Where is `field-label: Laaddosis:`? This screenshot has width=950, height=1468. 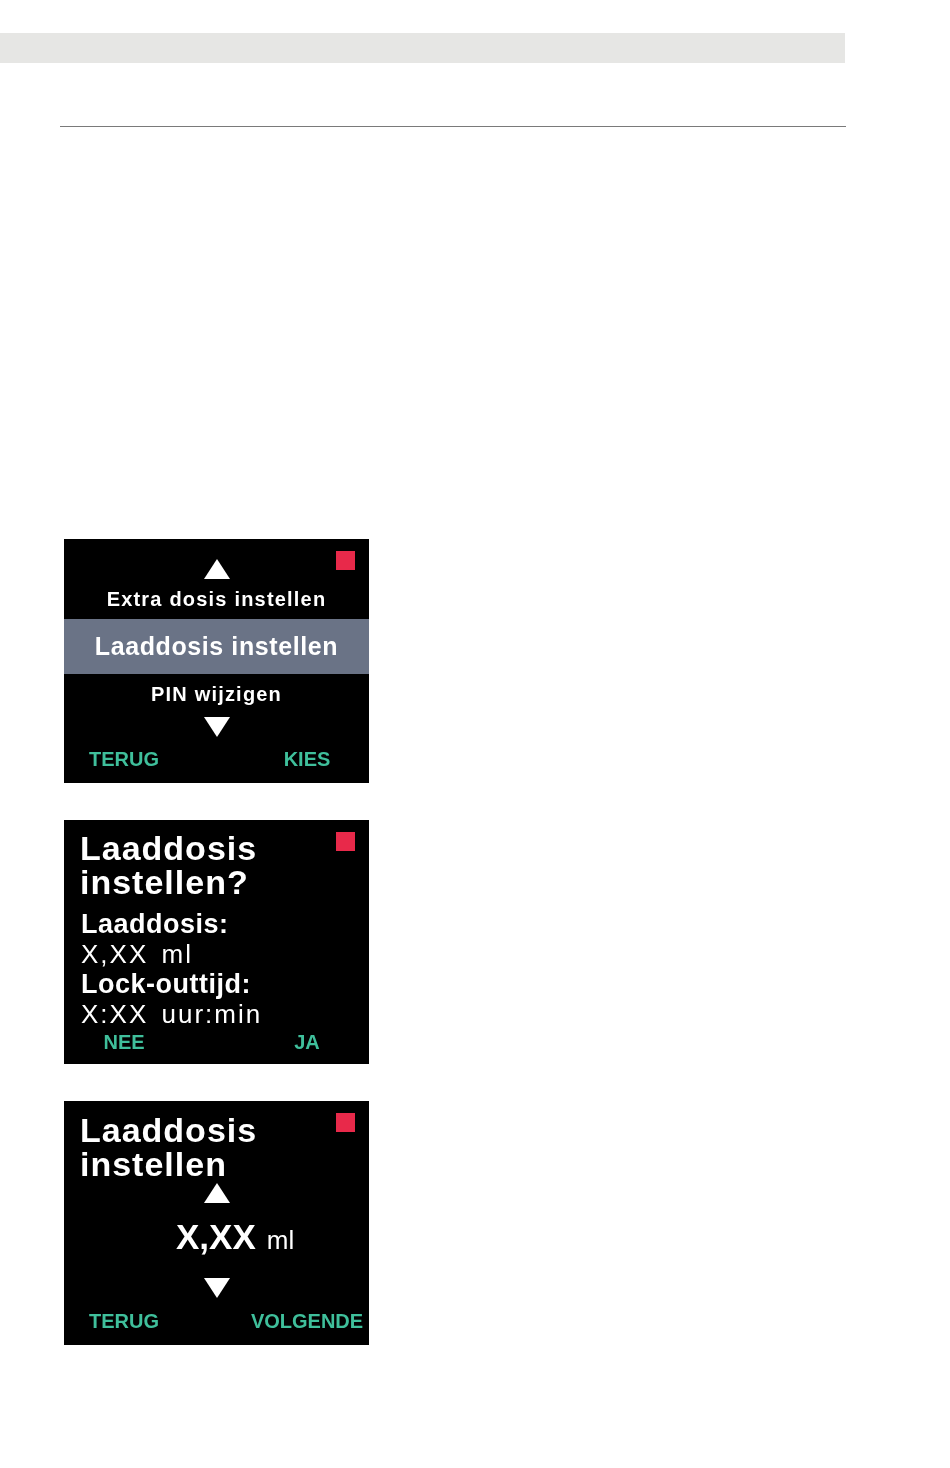 field-label: Laaddosis: is located at coordinates (155, 924).